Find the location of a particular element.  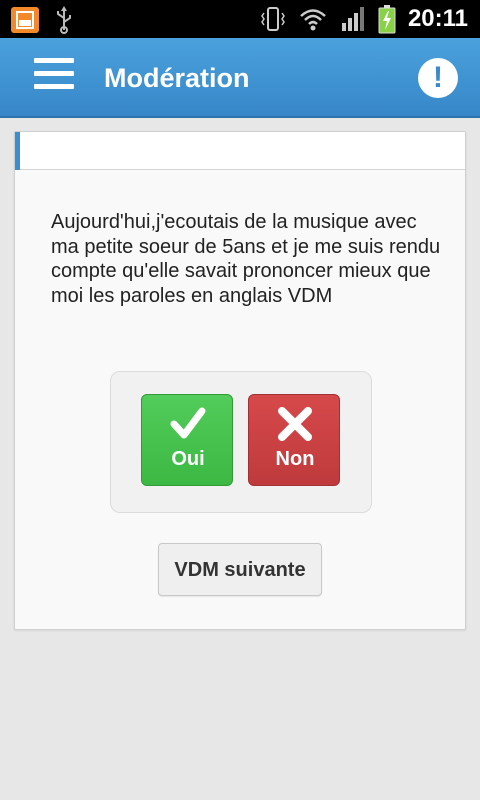

battery-charging-icon is located at coordinates (387, 19).